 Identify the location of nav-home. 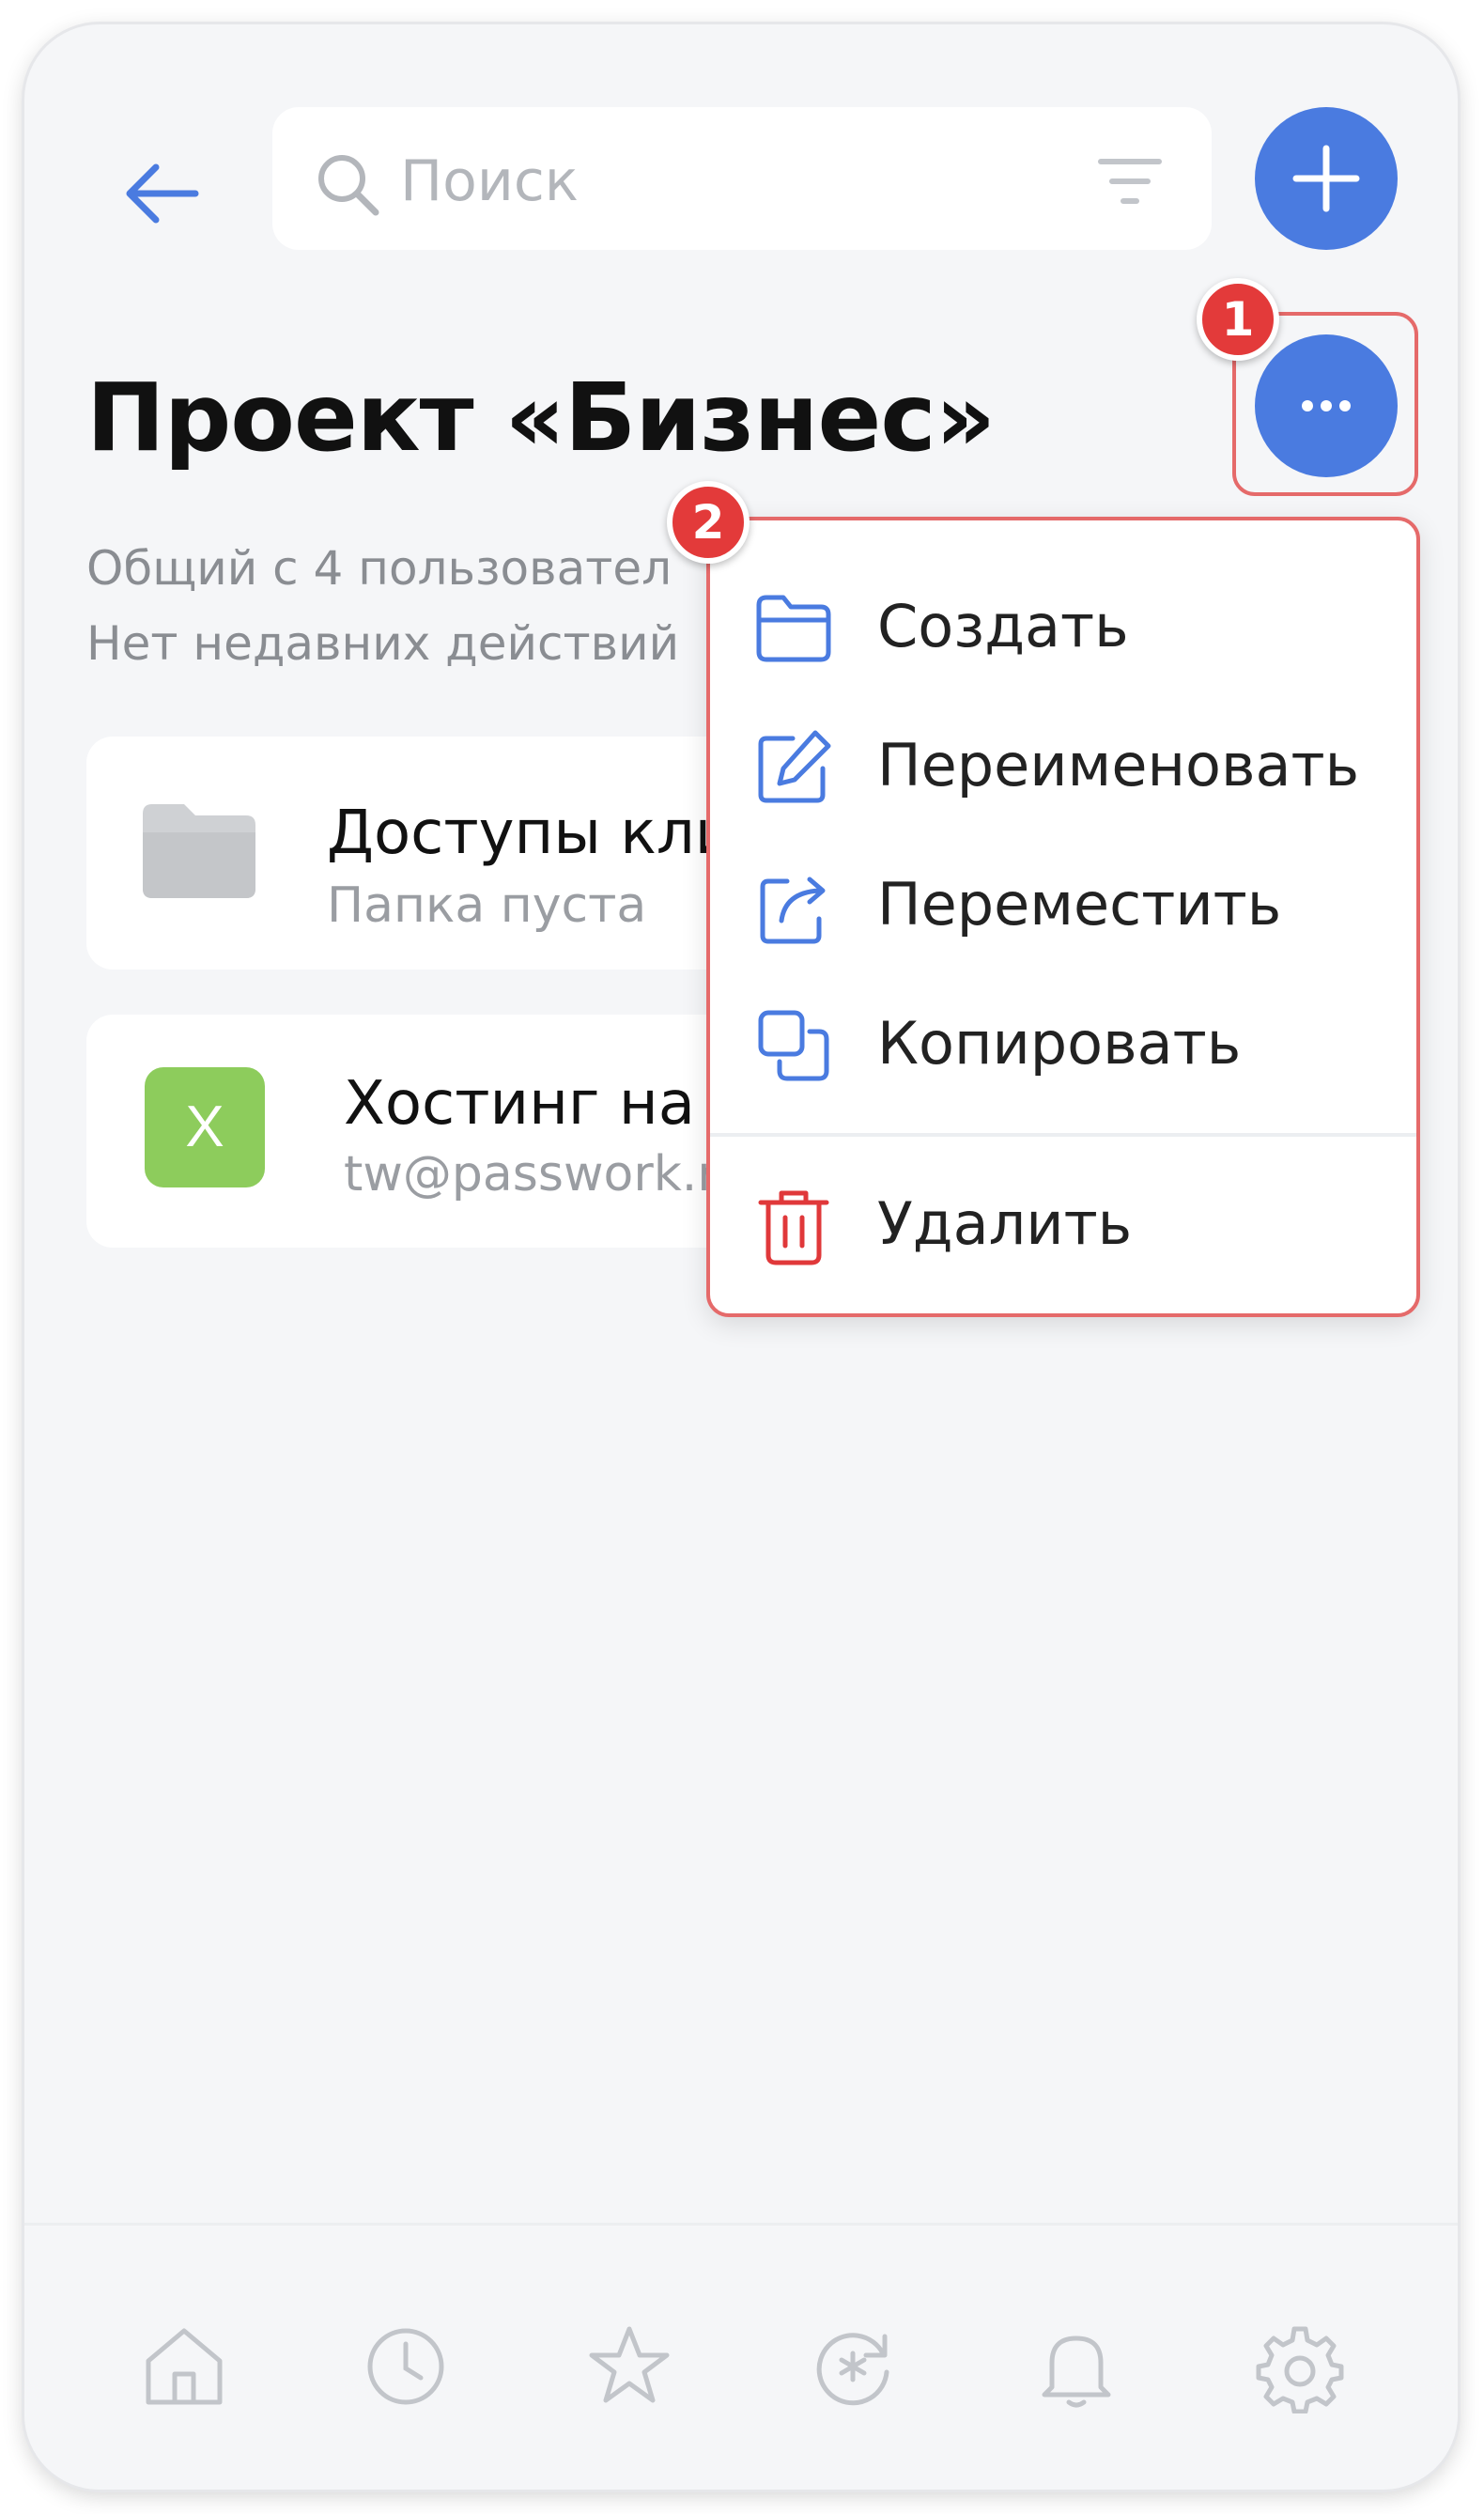
(184, 2366).